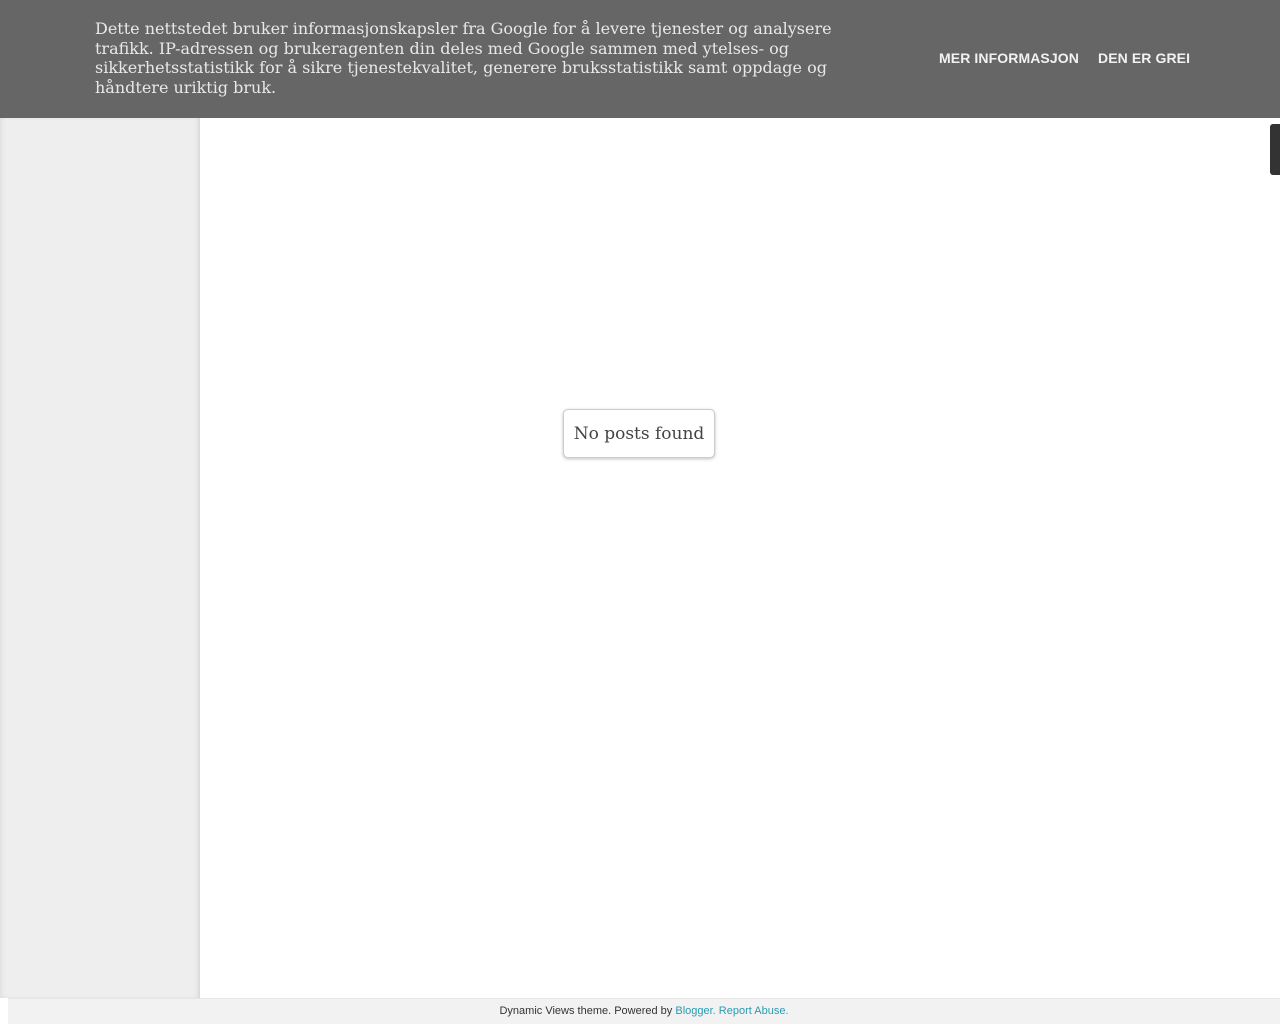 The image size is (1280, 1024). I want to click on accept-cookies-button: DEN ER GREI, so click(1144, 58).